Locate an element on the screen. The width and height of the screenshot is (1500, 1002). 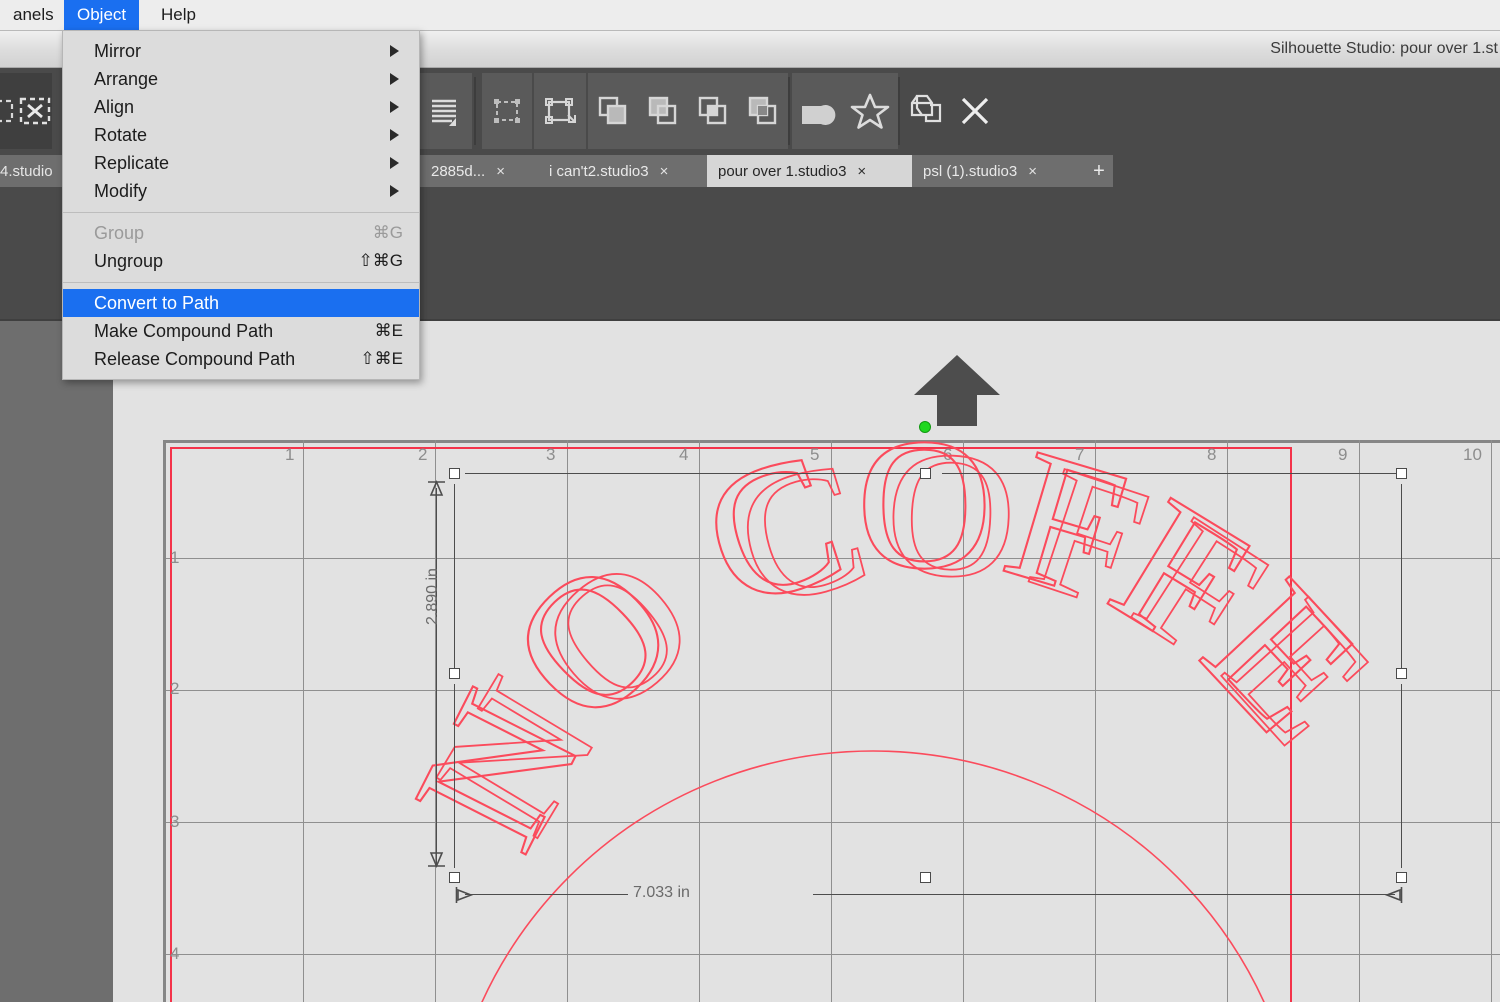
menu-item-label: Modify is located at coordinates (121, 191).